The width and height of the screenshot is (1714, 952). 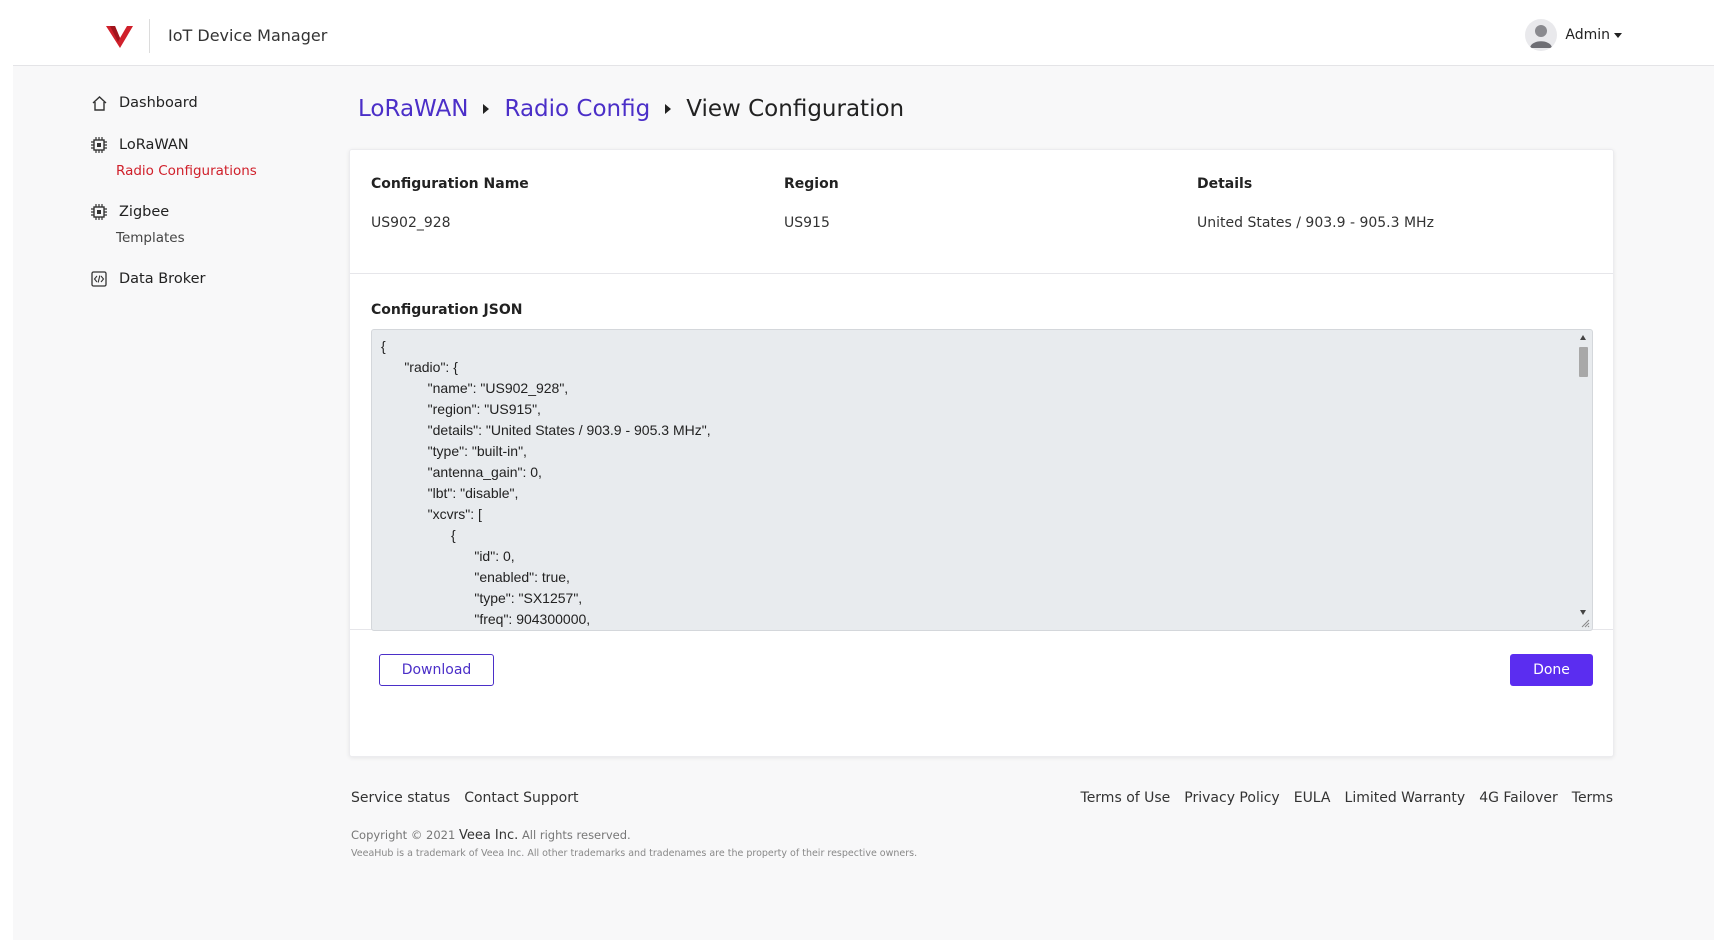 What do you see at coordinates (162, 279) in the screenshot?
I see `sidebar-item-label: Data Broker` at bounding box center [162, 279].